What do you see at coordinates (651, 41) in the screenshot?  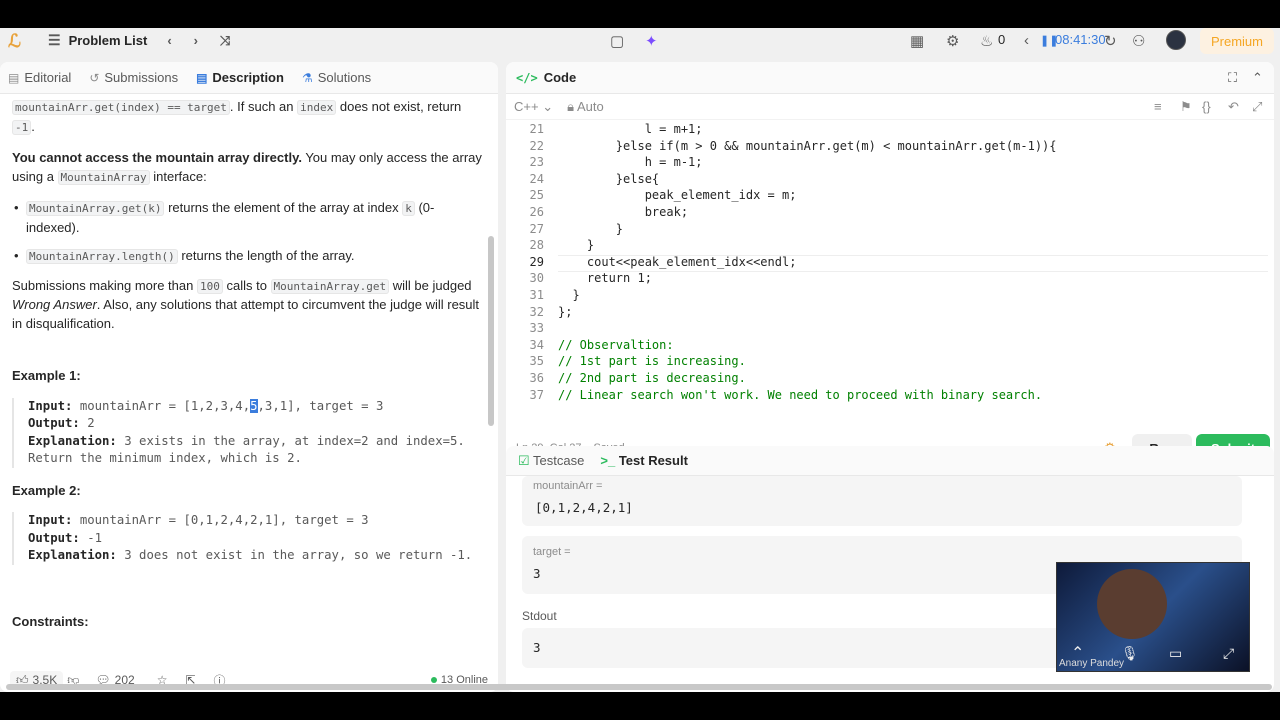 I see `ai-sparkle-icon: ✦` at bounding box center [651, 41].